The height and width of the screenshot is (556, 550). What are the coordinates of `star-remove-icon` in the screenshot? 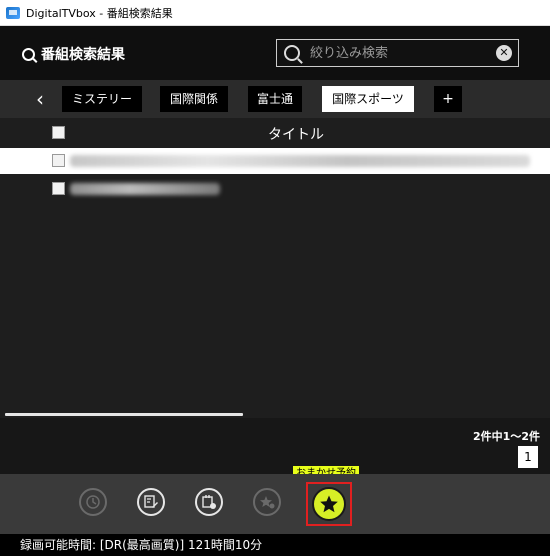 It's located at (267, 502).